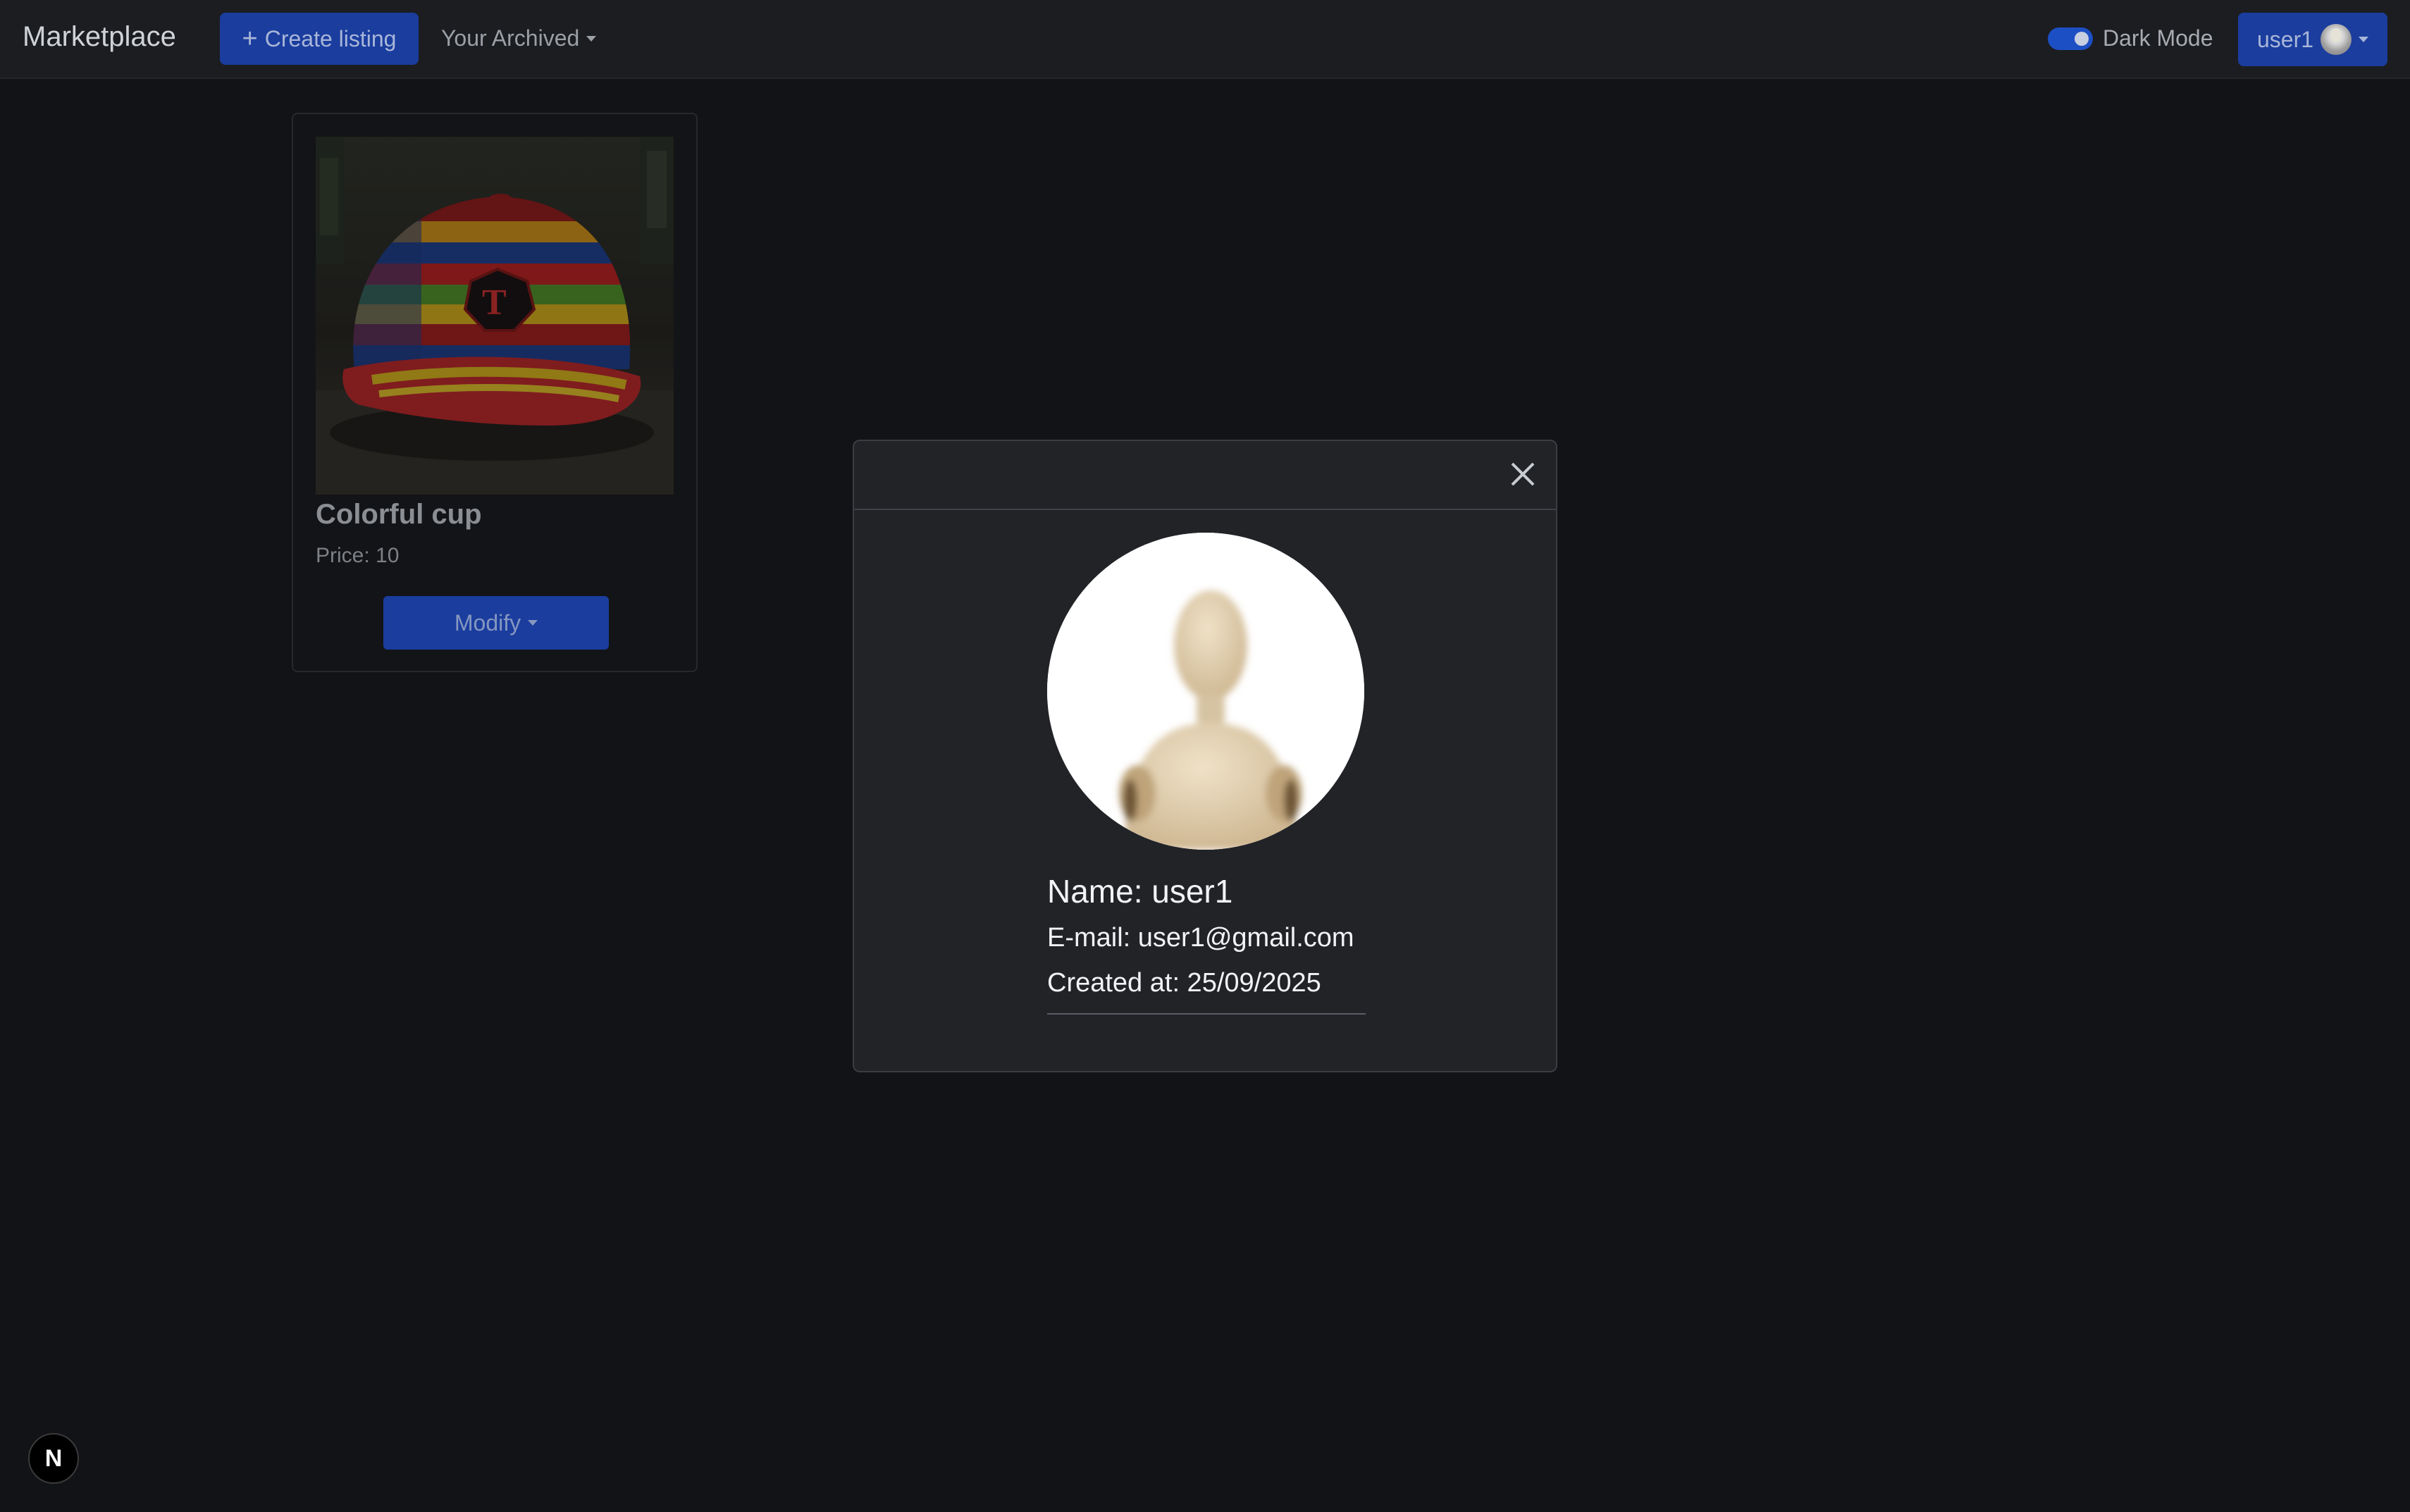  I want to click on modify-dropdown-button: Modify, so click(496, 623).